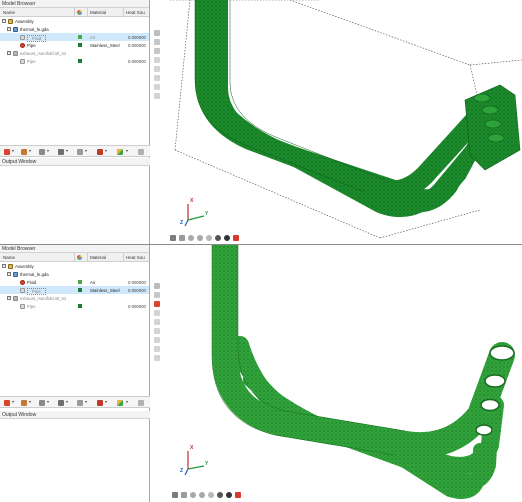 Image resolution: width=522 pixels, height=502 pixels. What do you see at coordinates (79, 257) in the screenshot?
I see `color-column-icon` at bounding box center [79, 257].